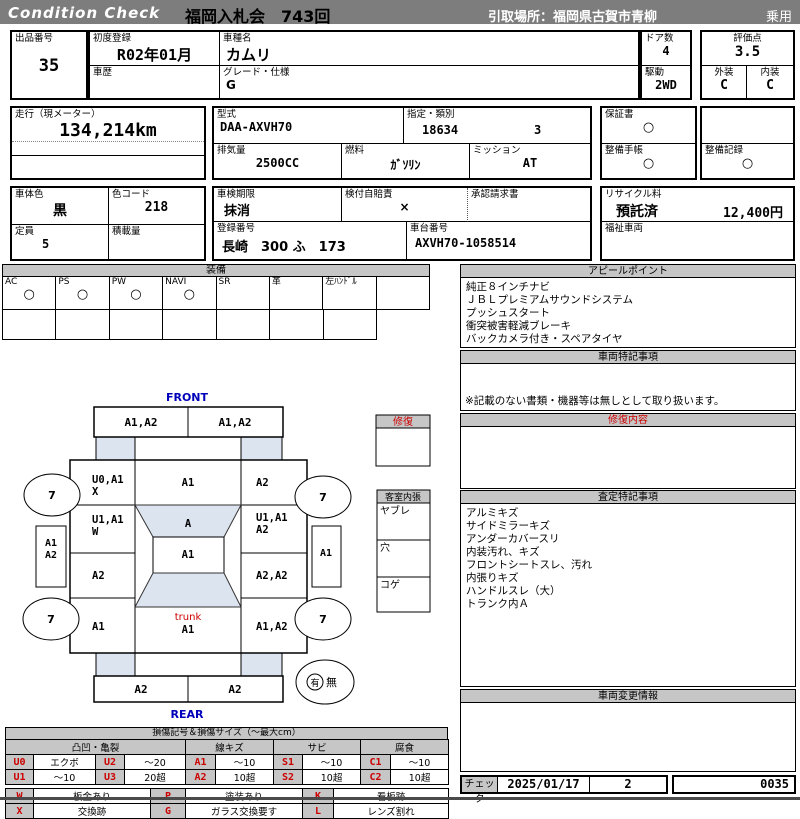  I want to click on assessment-item: サイドミラーキズ, so click(508, 526).